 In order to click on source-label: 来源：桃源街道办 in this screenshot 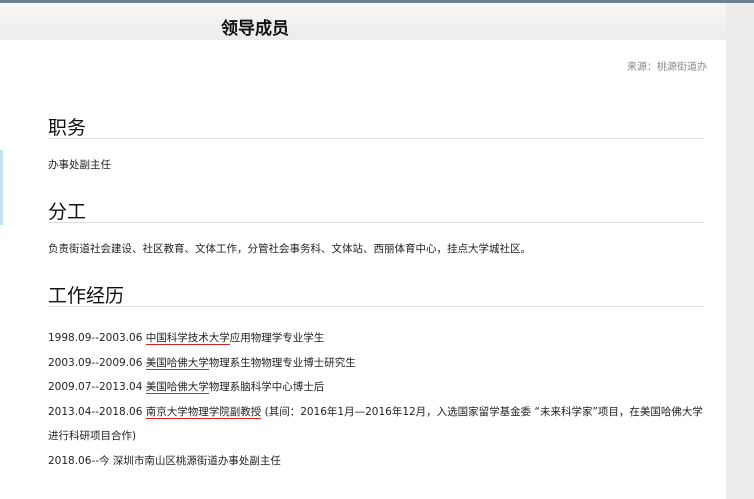, I will do `click(667, 67)`.